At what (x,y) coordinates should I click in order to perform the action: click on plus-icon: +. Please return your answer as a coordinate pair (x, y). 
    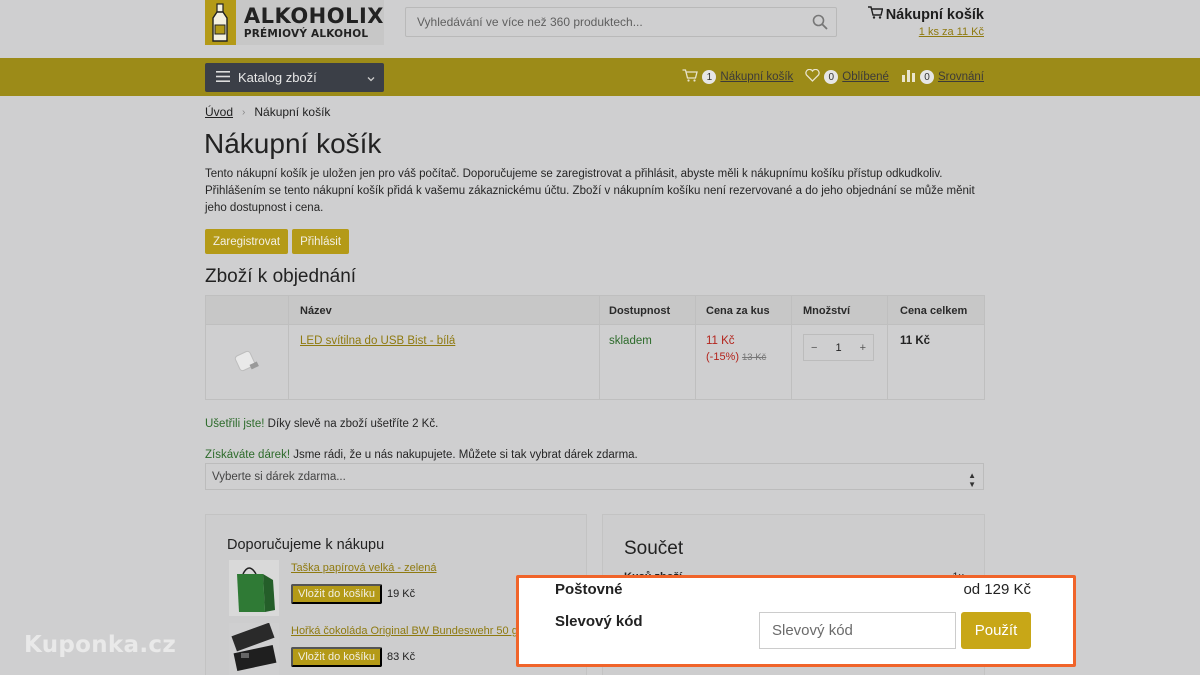
    Looking at the image, I should click on (863, 348).